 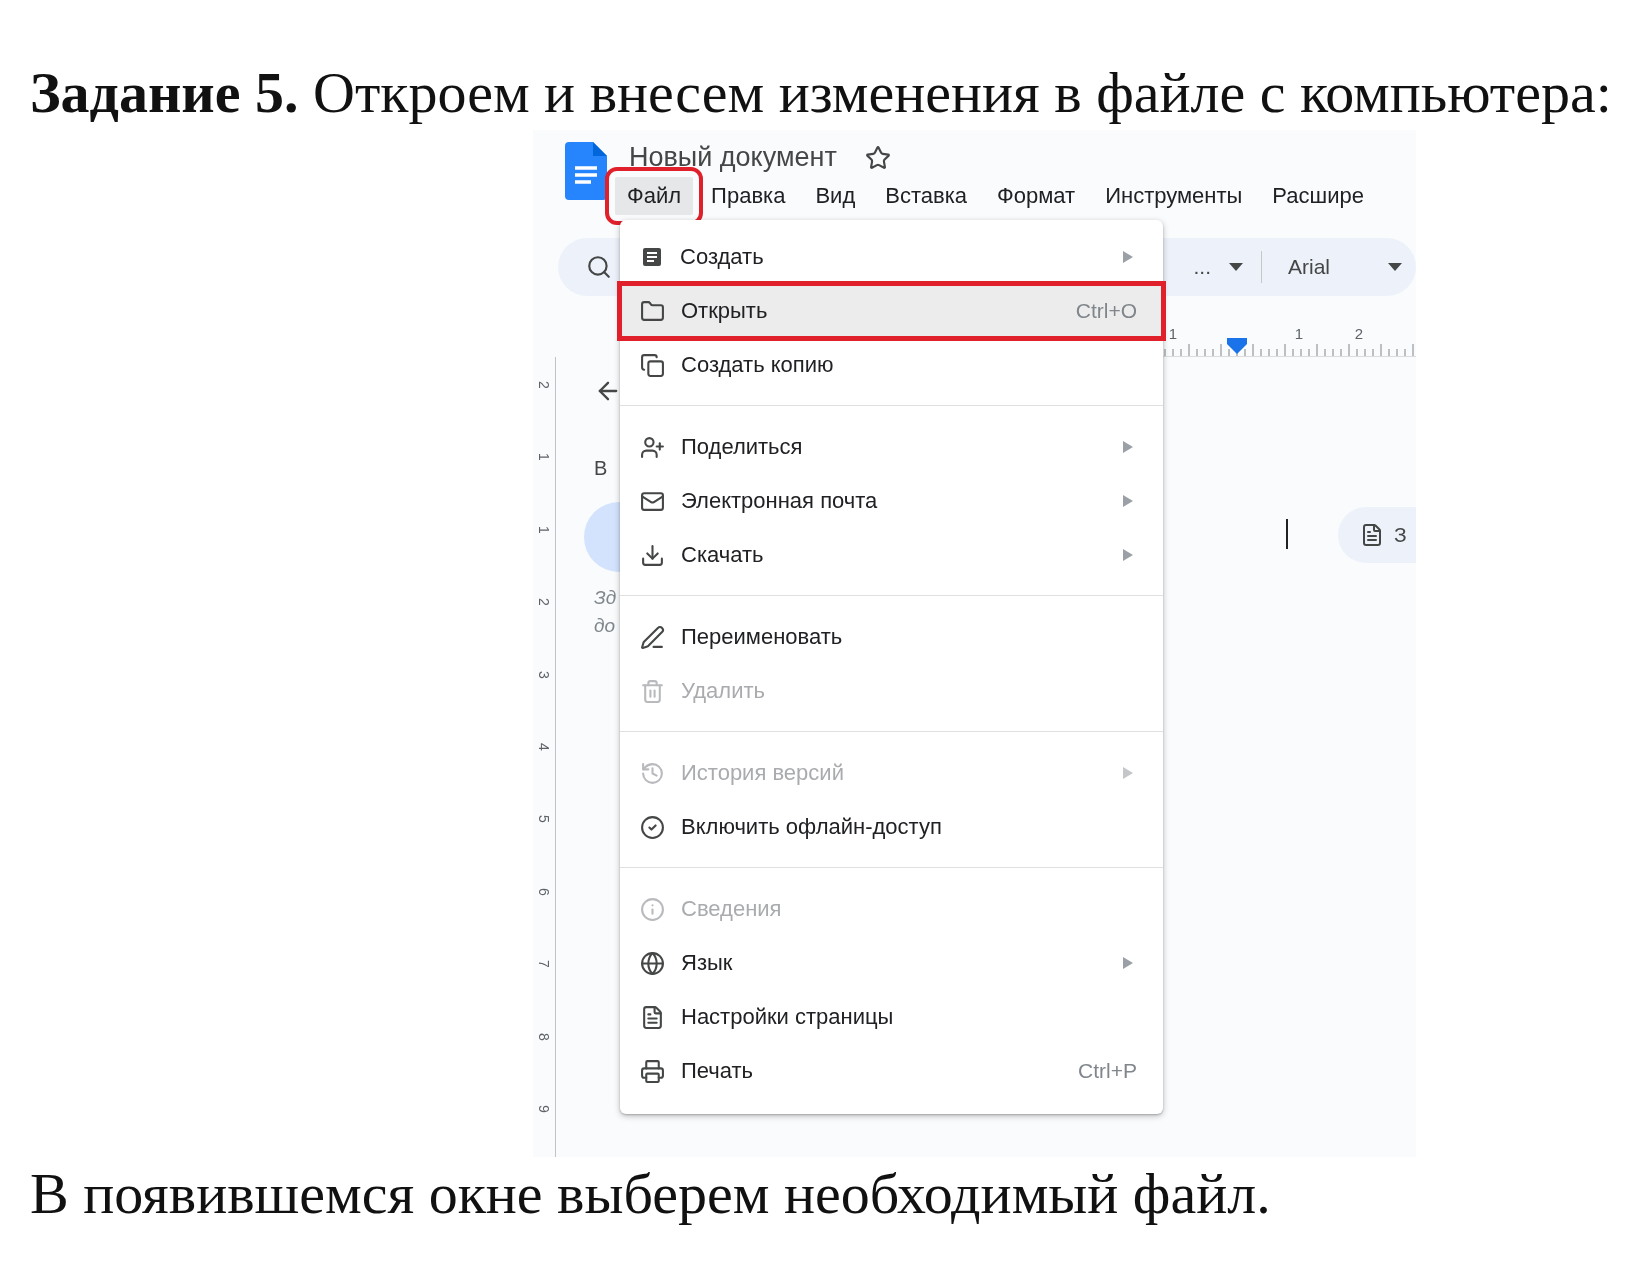 I want to click on menu-item: Переименовать, so click(x=891, y=637).